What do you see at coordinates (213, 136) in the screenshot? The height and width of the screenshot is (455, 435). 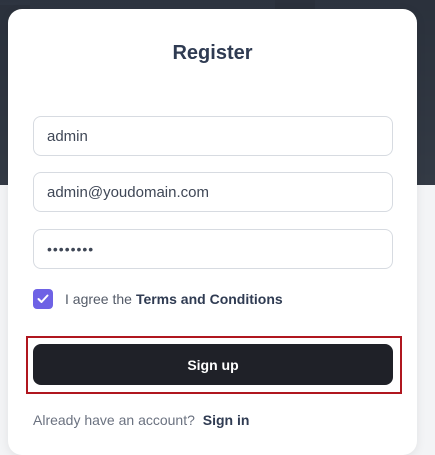 I see `username-field` at bounding box center [213, 136].